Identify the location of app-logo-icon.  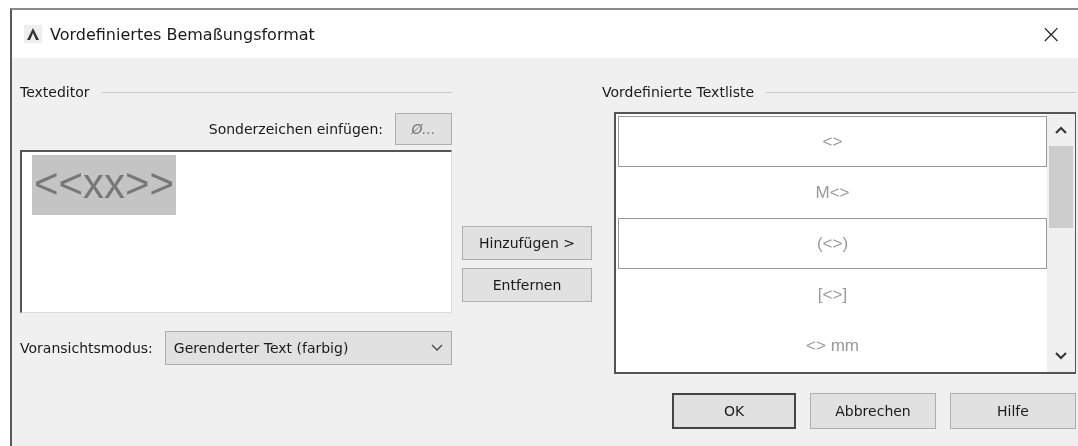
(33, 34).